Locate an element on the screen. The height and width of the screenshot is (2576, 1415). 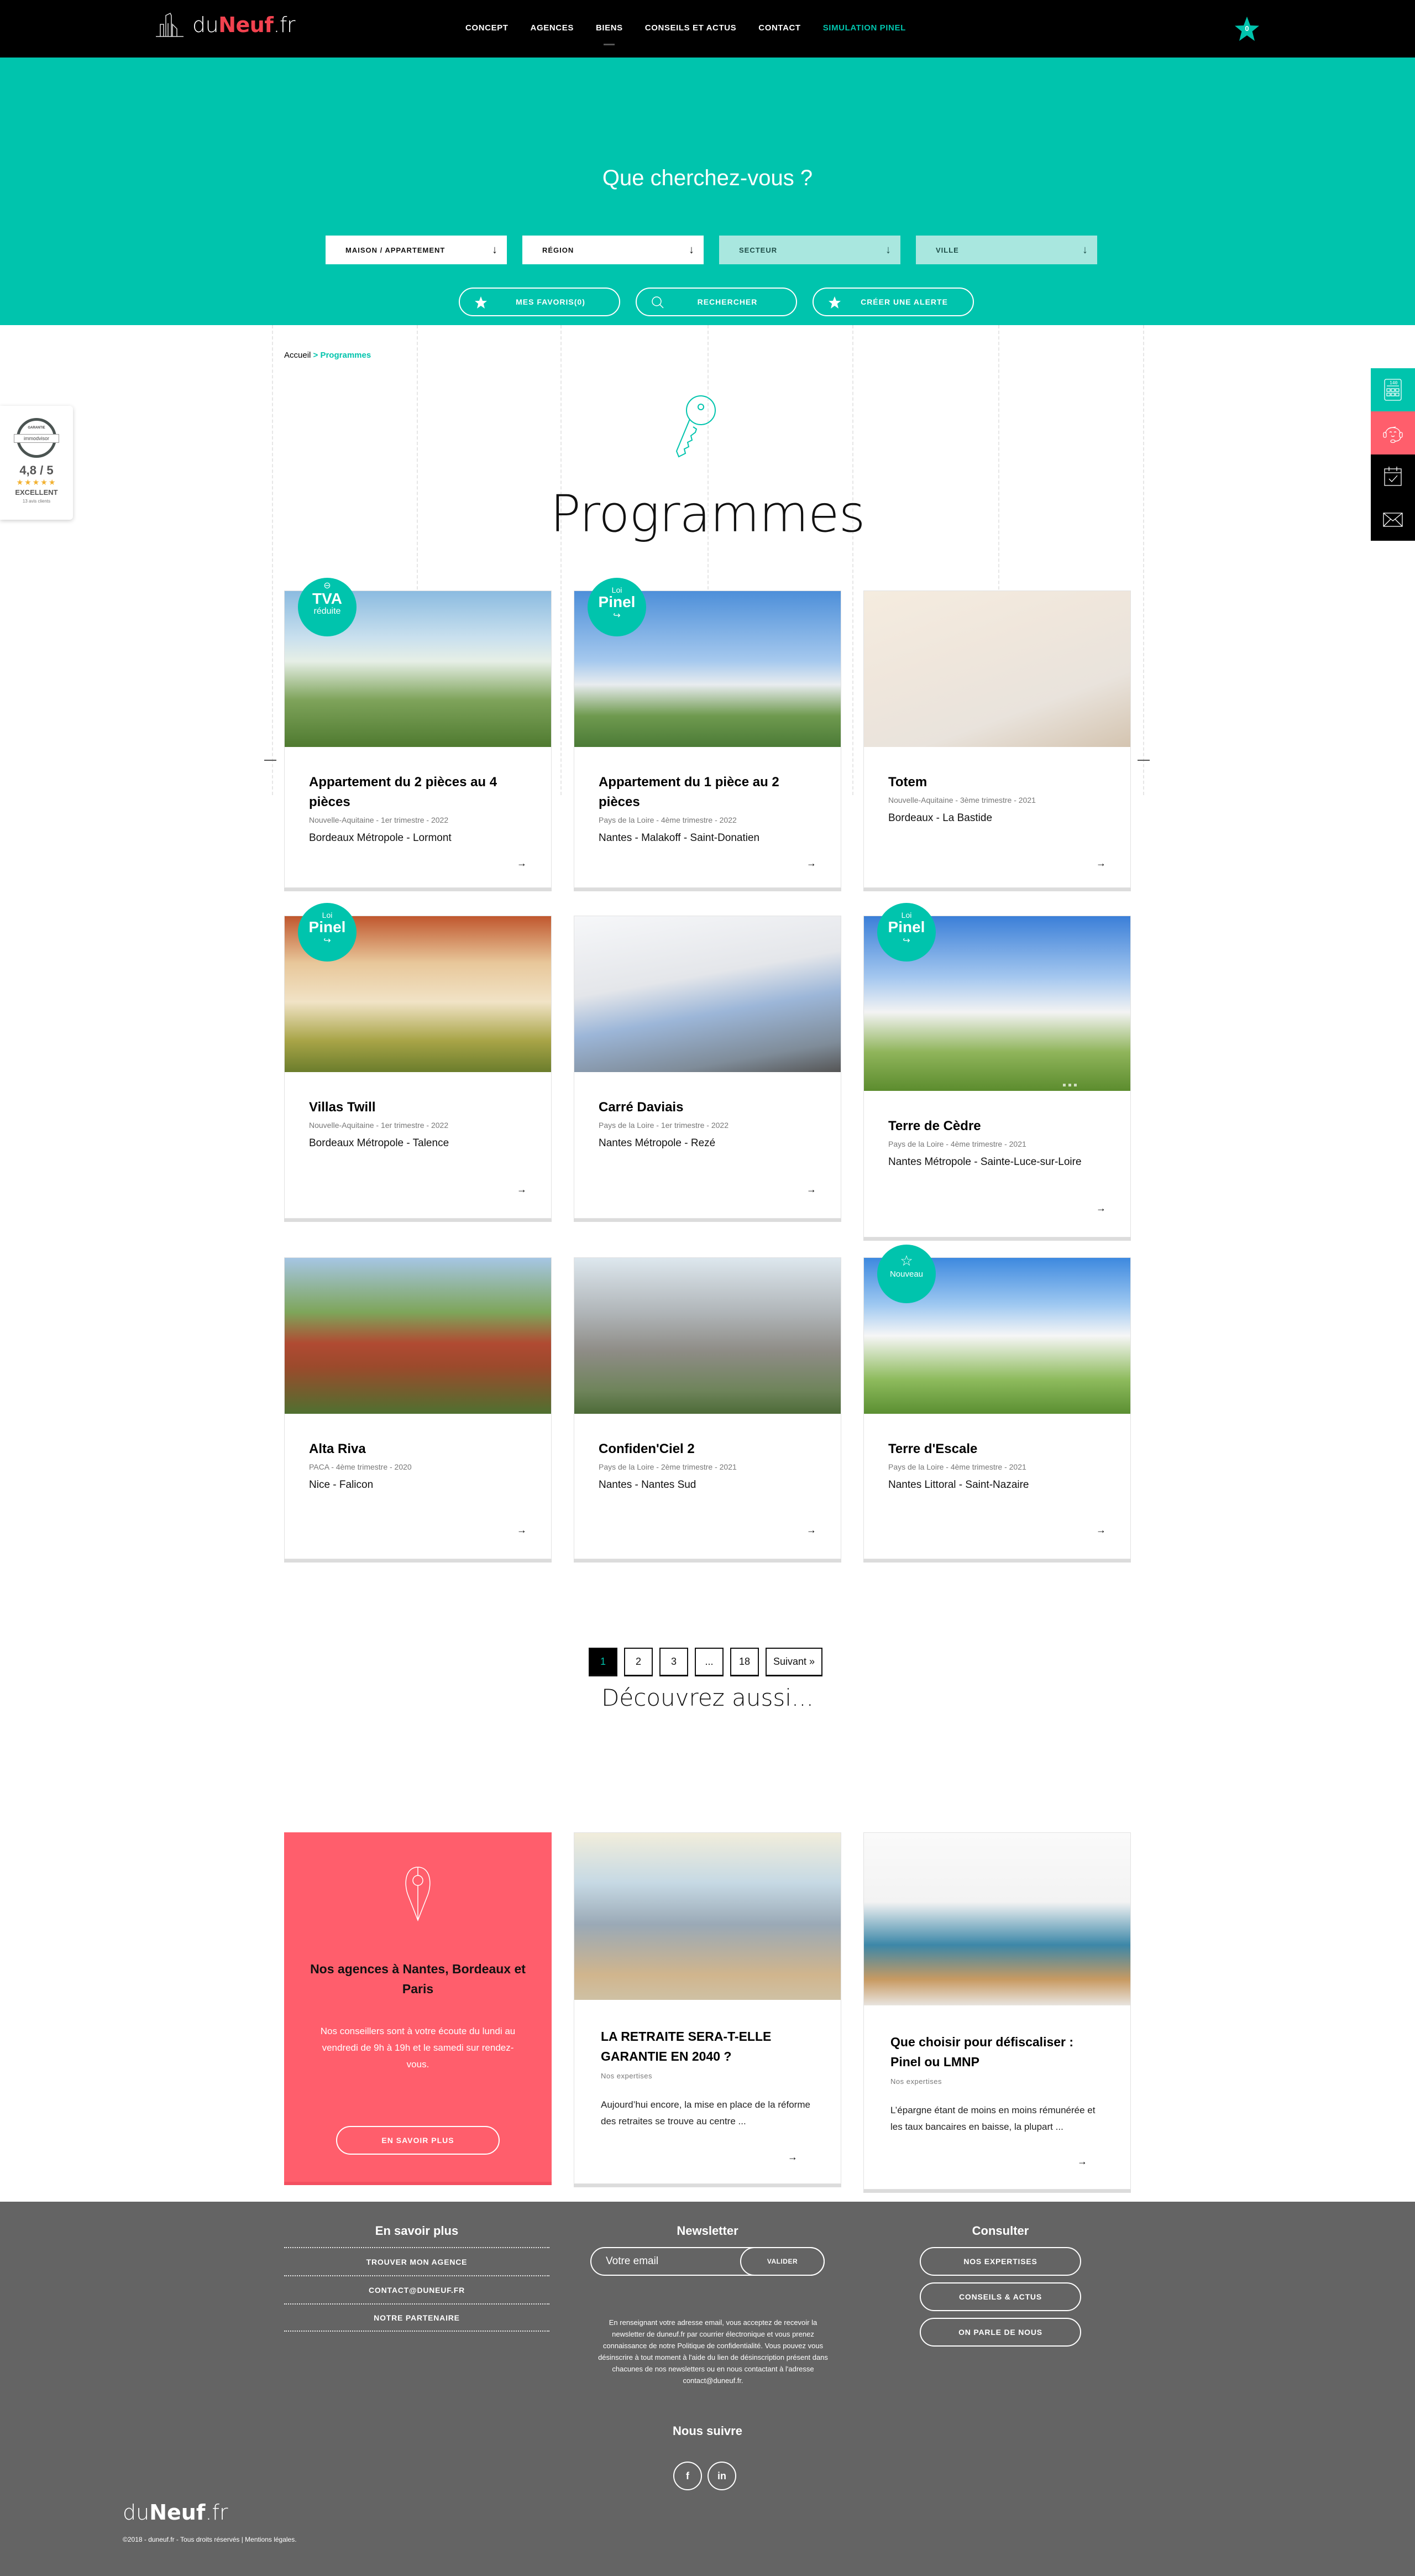
press-button: ON PARLE DE NOUS is located at coordinates (1000, 2332).